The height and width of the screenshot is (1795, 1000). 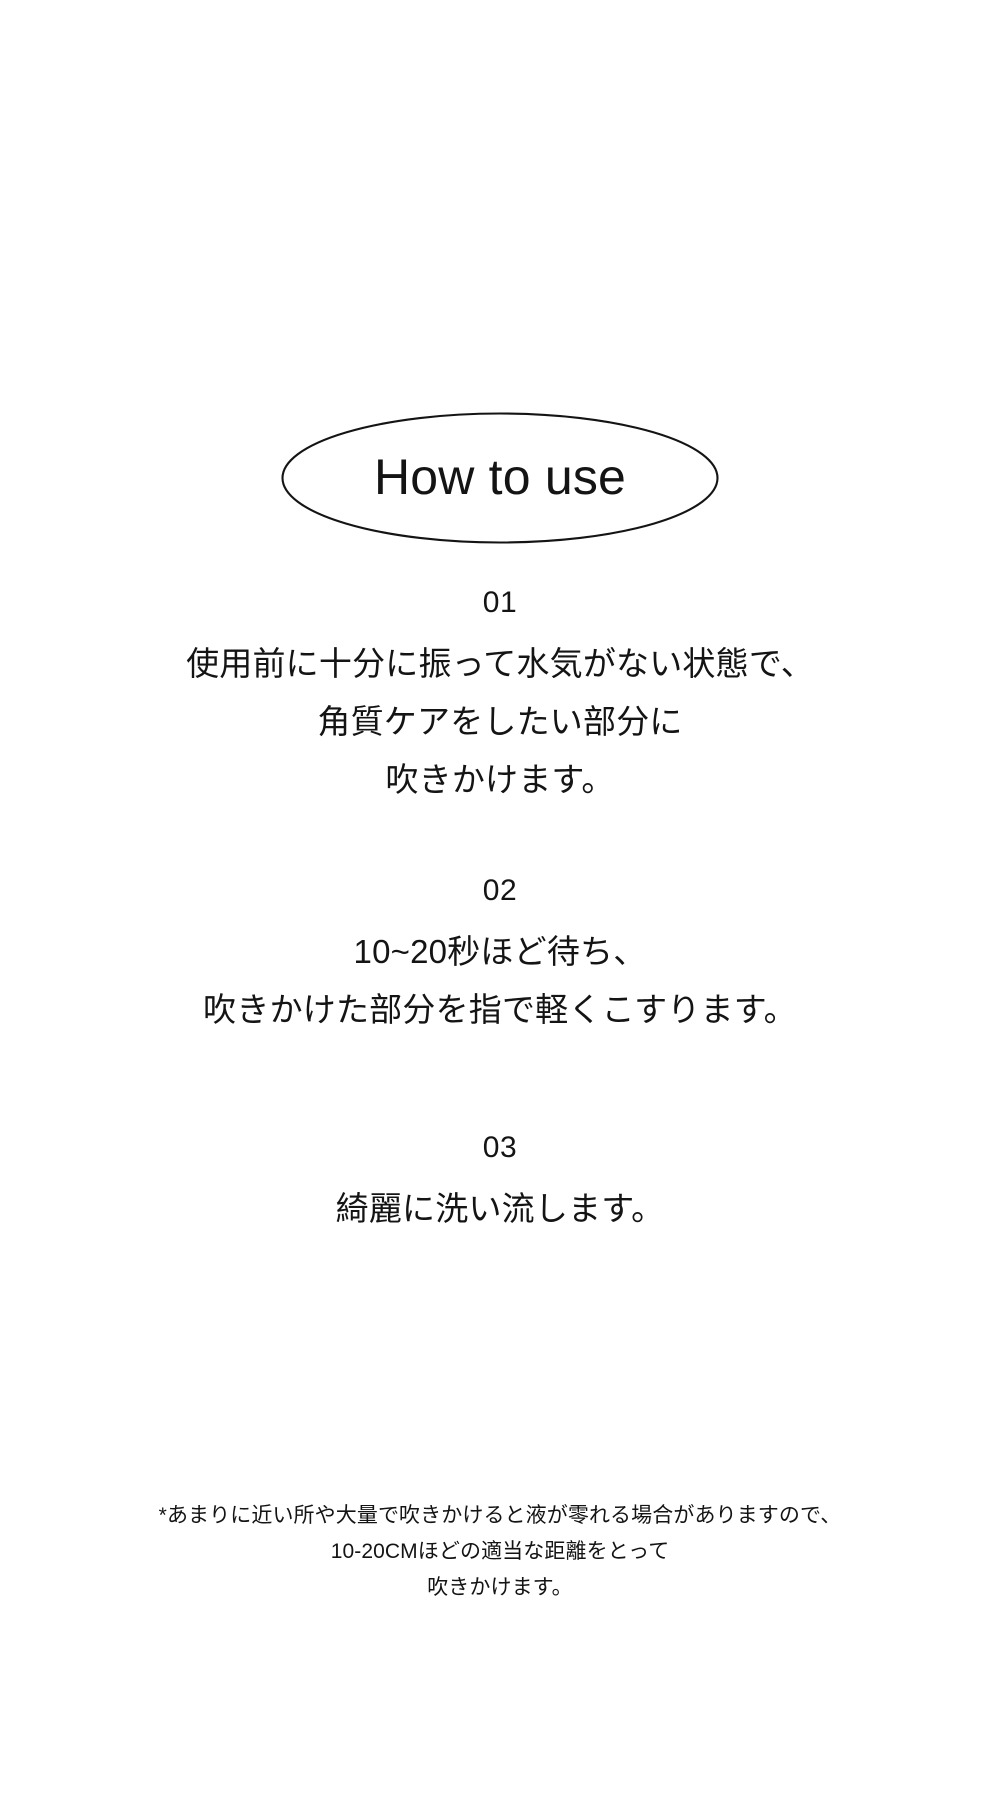 I want to click on page-title-badge: How to use, so click(x=500, y=478).